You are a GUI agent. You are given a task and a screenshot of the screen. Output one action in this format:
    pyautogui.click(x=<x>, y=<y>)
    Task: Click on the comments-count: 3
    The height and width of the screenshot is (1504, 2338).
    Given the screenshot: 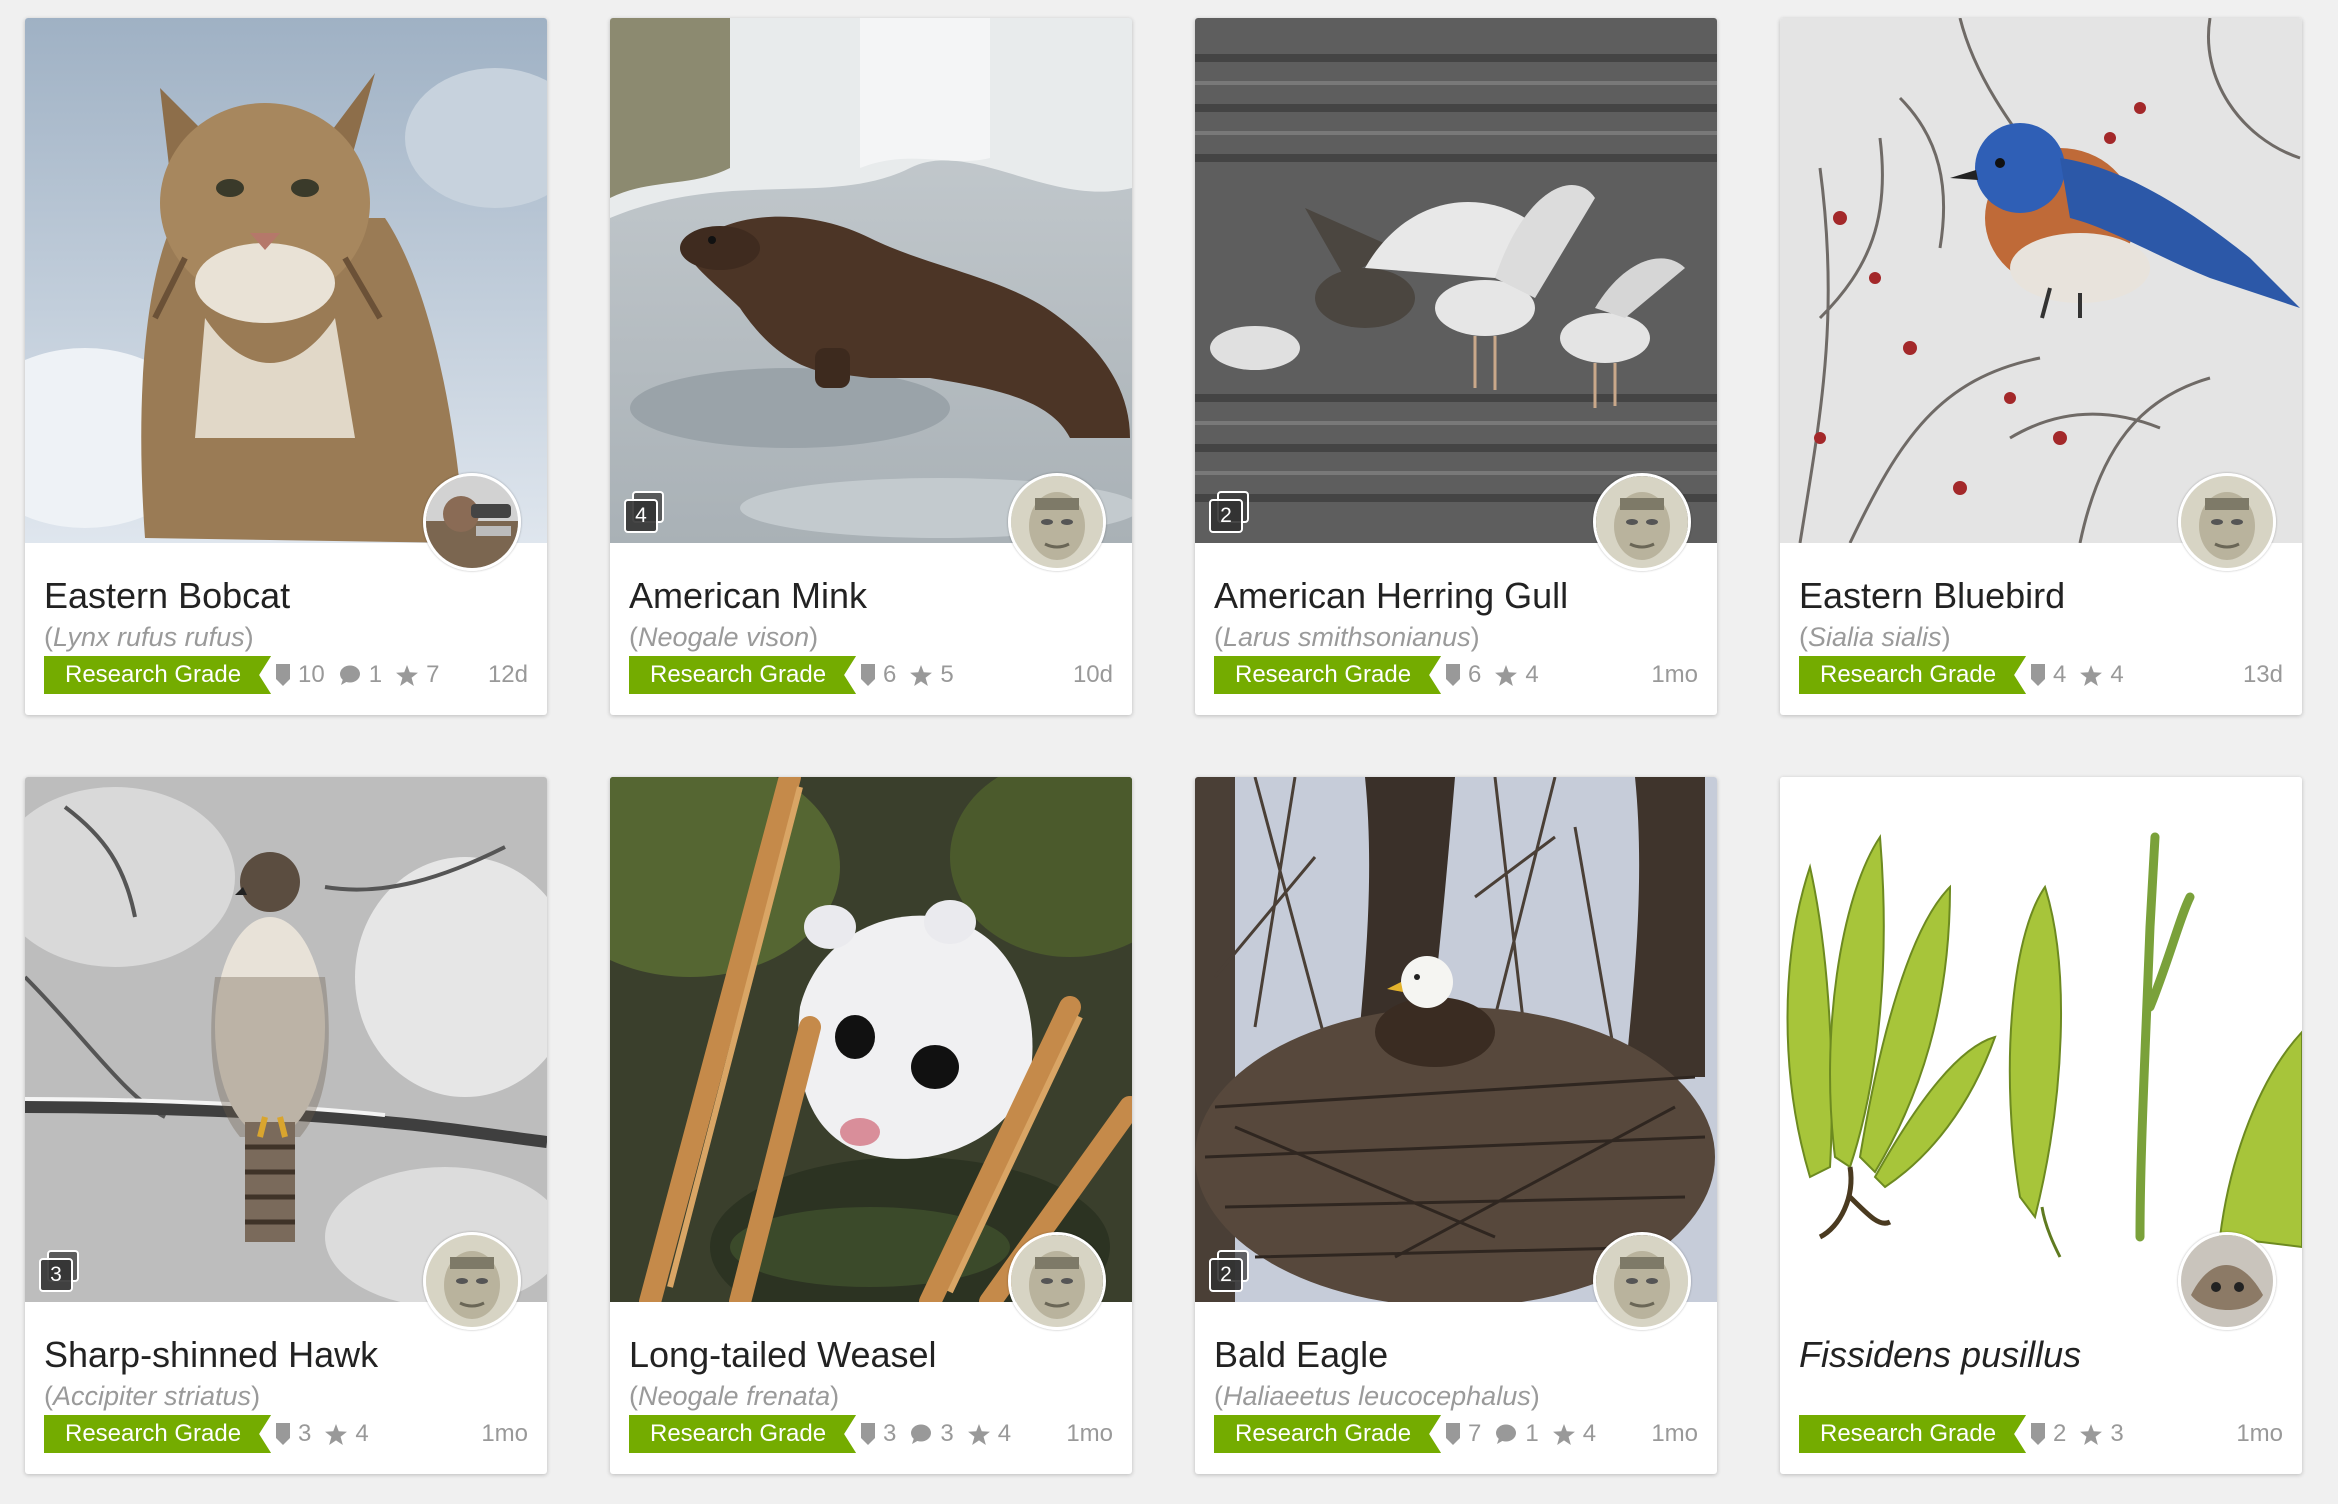 What is the action you would take?
    pyautogui.click(x=932, y=1434)
    